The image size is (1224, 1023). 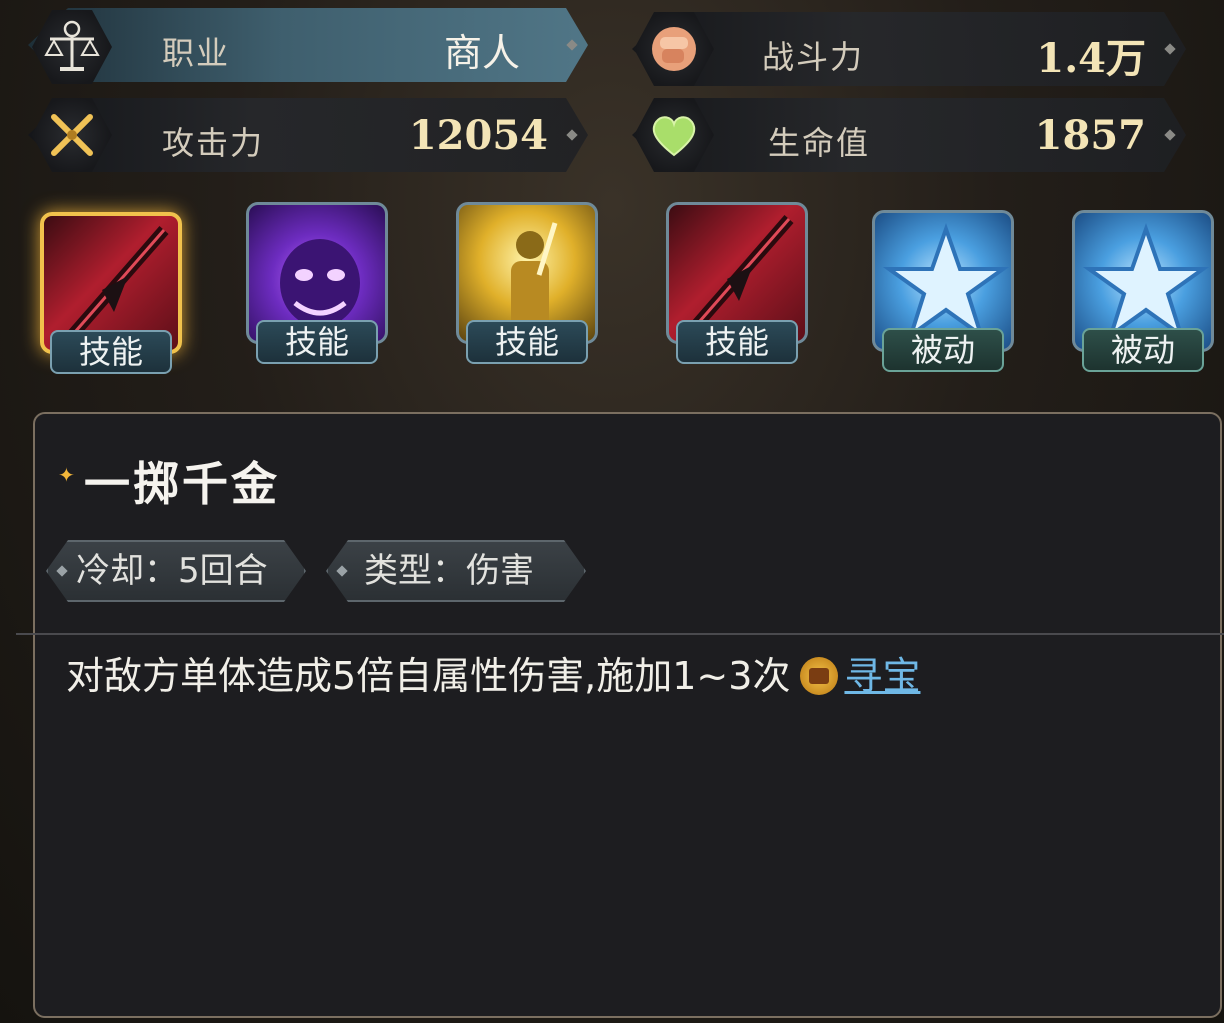 What do you see at coordinates (66, 475) in the screenshot?
I see `sparkle-icon: ✦` at bounding box center [66, 475].